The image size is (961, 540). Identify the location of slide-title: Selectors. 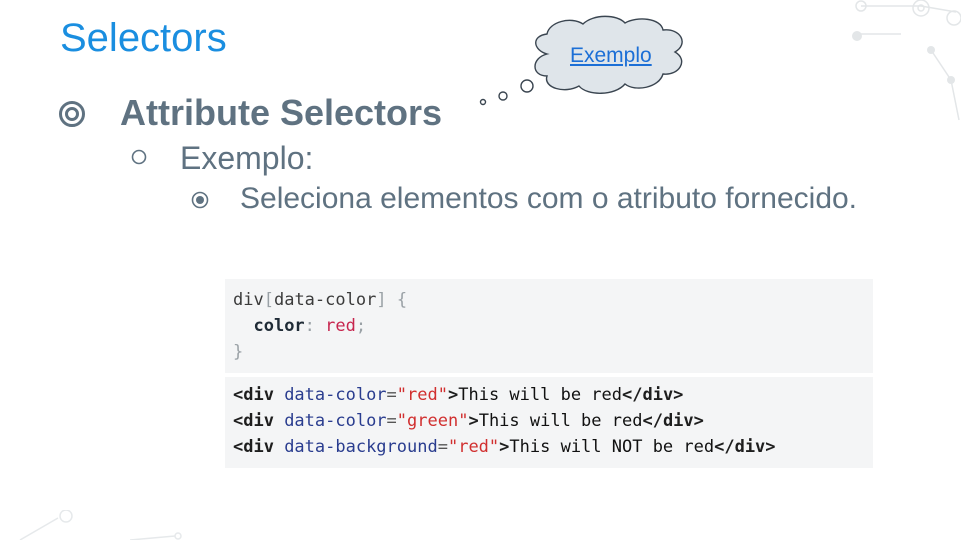
(143, 38).